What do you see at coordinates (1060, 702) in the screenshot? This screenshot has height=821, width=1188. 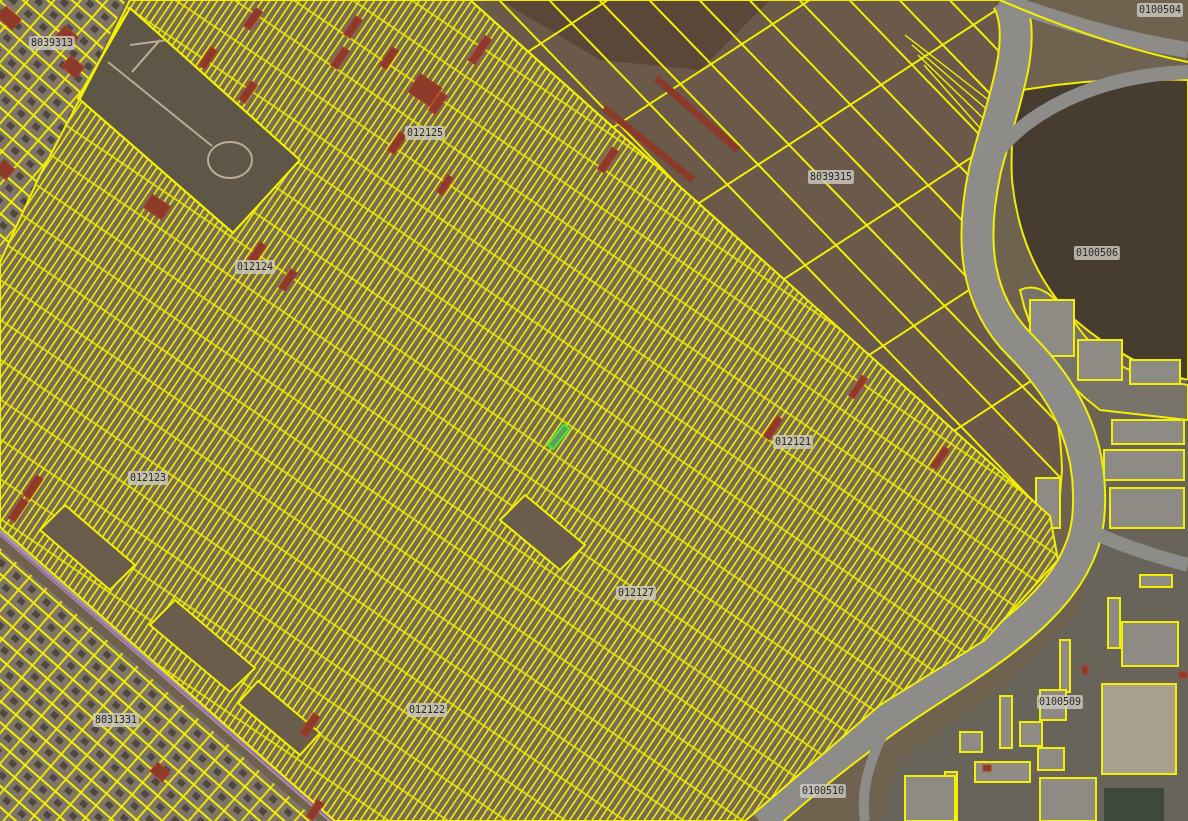 I see `parcel-number: 0100509` at bounding box center [1060, 702].